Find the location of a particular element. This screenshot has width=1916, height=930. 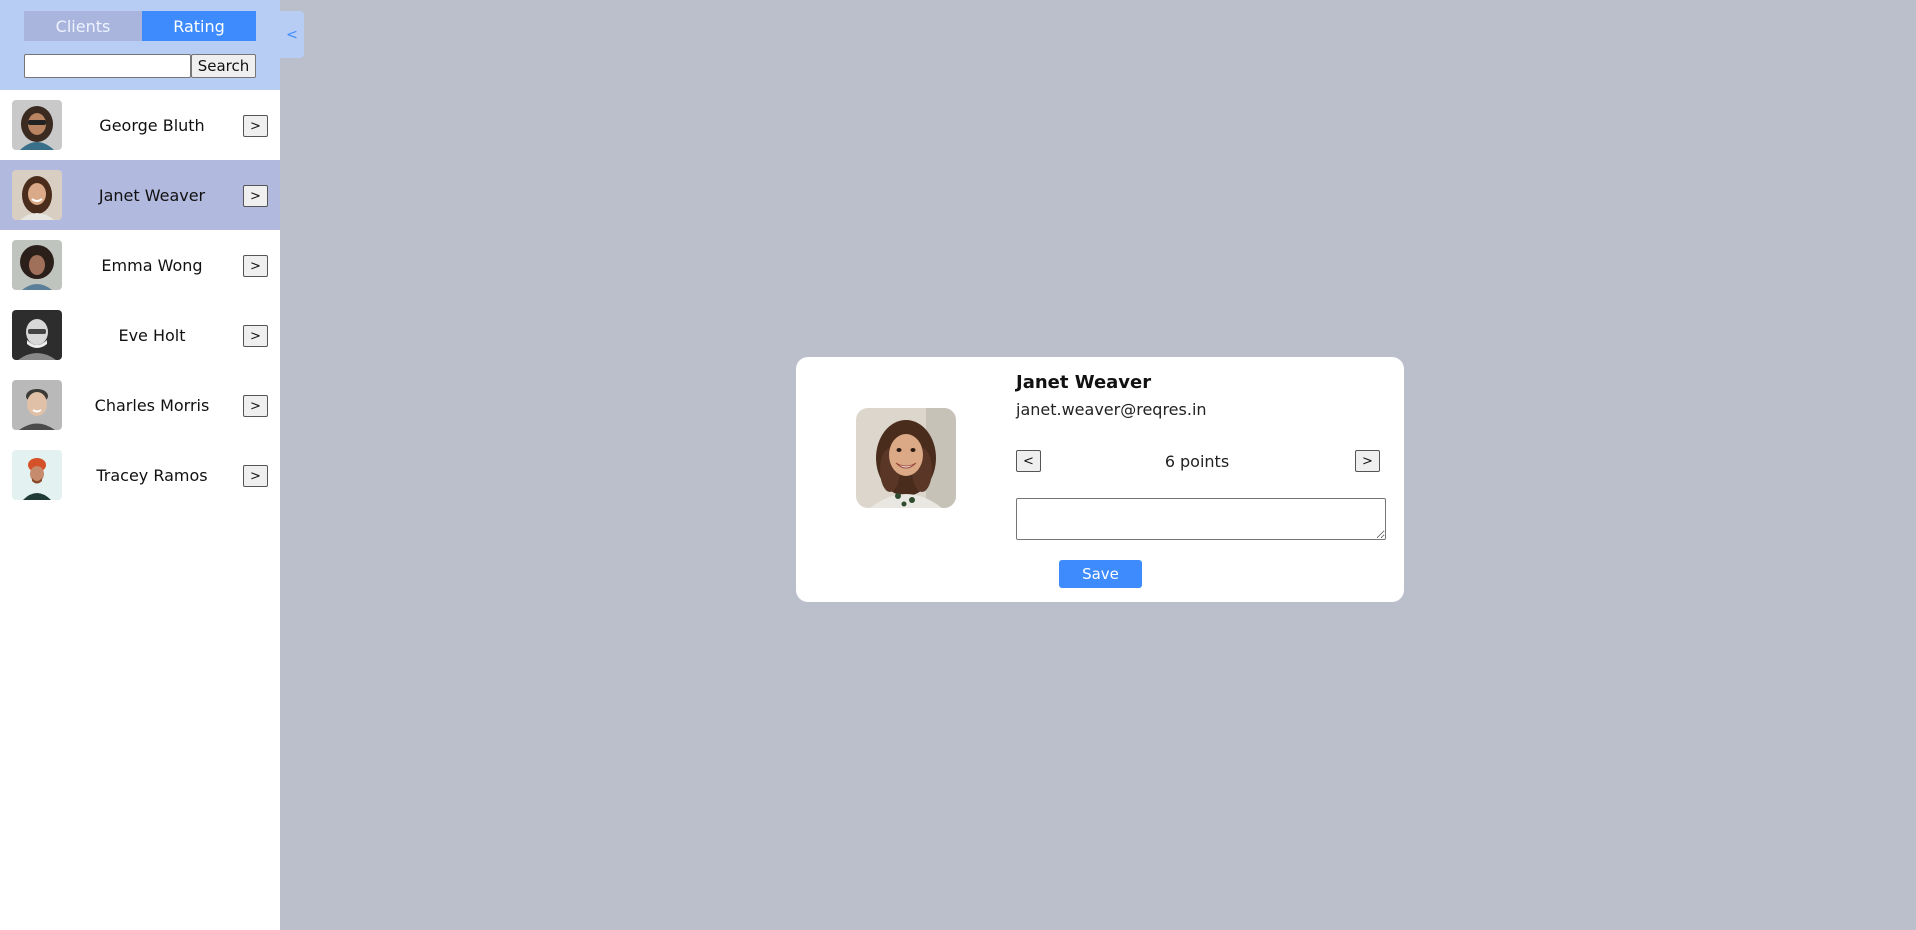

avatar-photo-charles is located at coordinates (37, 405).